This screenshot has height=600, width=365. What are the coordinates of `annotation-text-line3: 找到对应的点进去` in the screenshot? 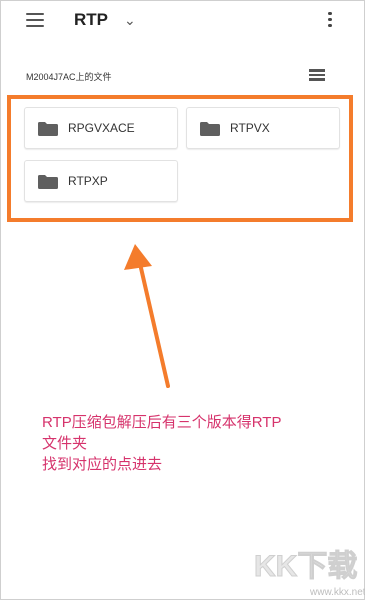 It's located at (102, 464).